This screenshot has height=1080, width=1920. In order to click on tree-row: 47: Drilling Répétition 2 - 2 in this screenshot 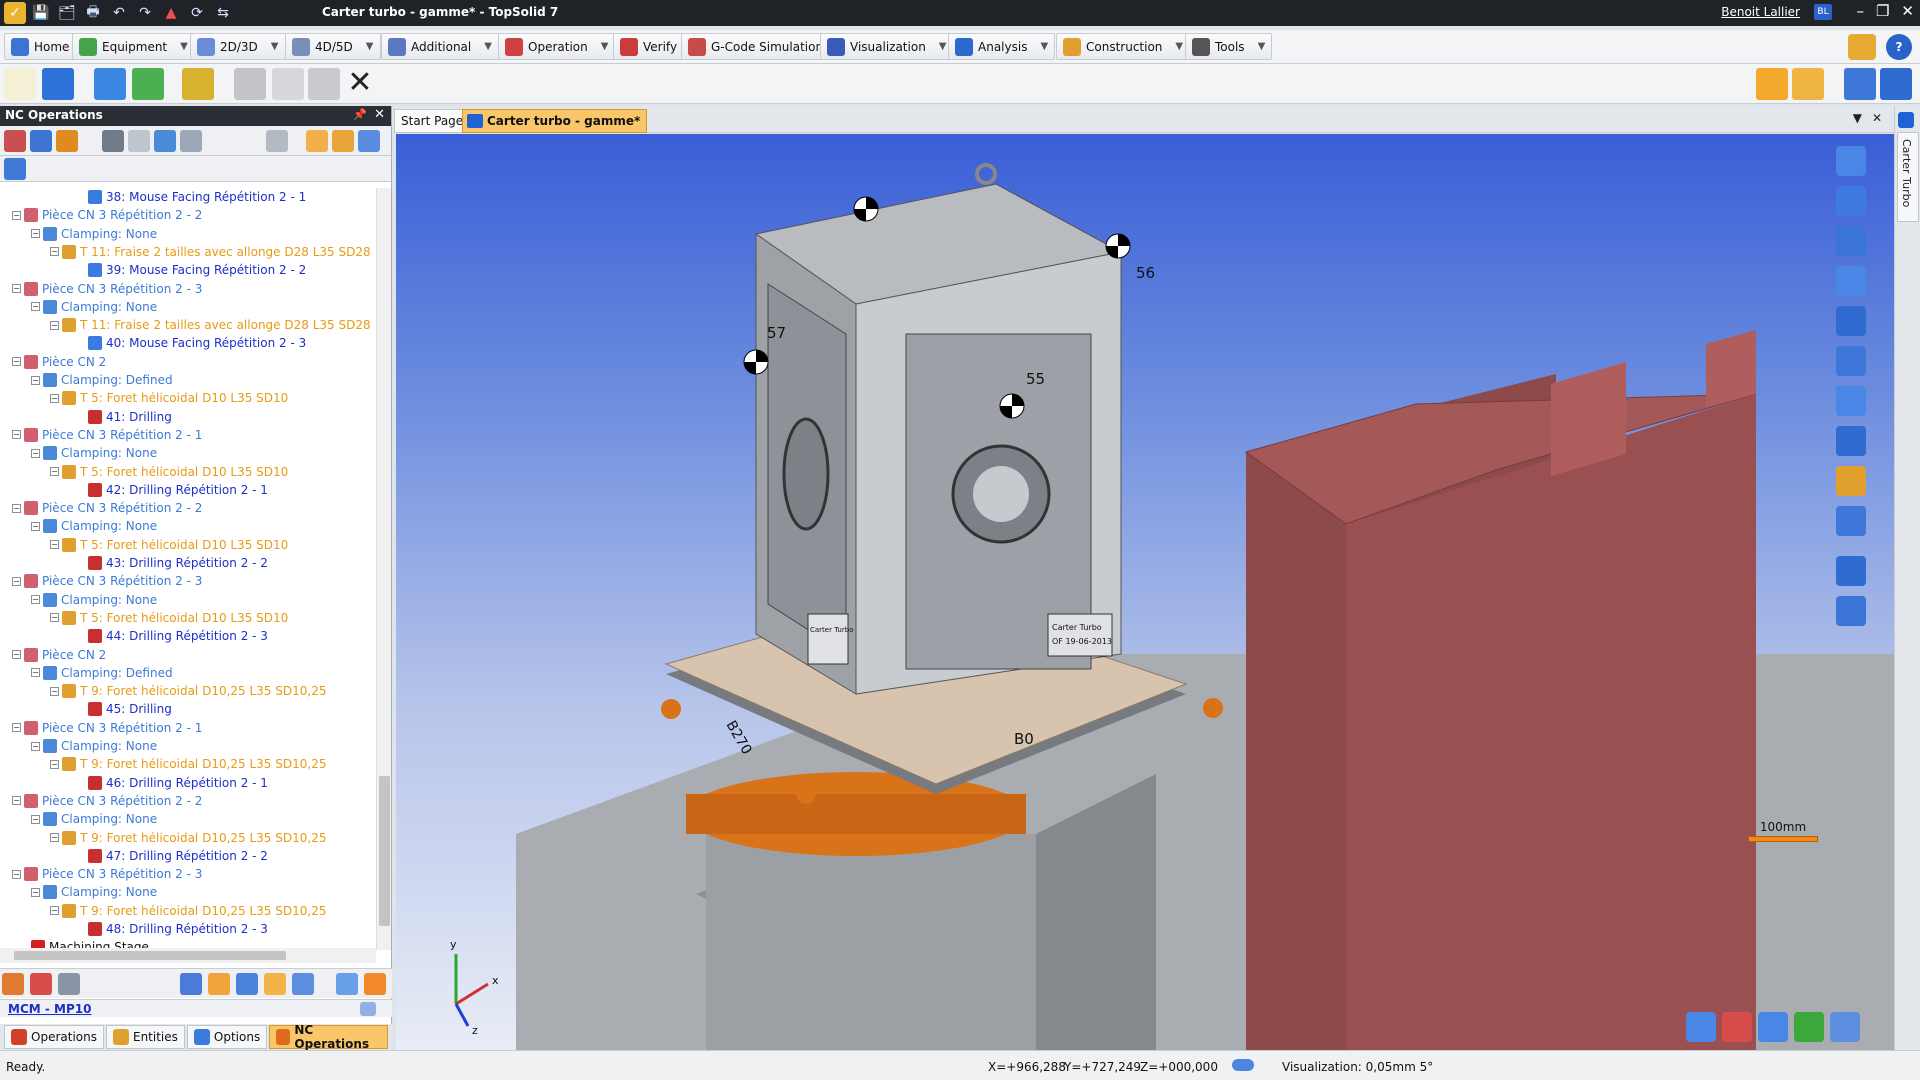, I will do `click(178, 856)`.